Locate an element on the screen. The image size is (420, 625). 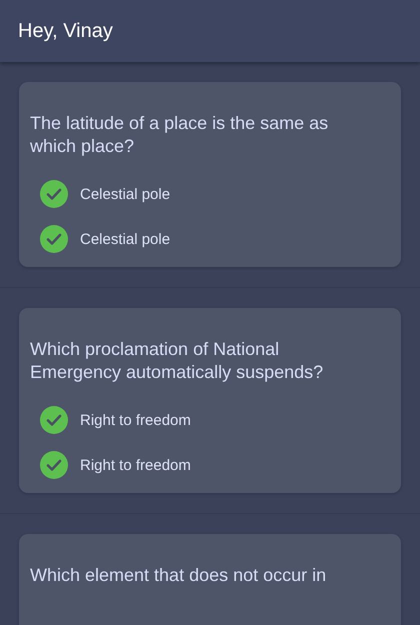
app-title: Hey, Vinay is located at coordinates (65, 31).